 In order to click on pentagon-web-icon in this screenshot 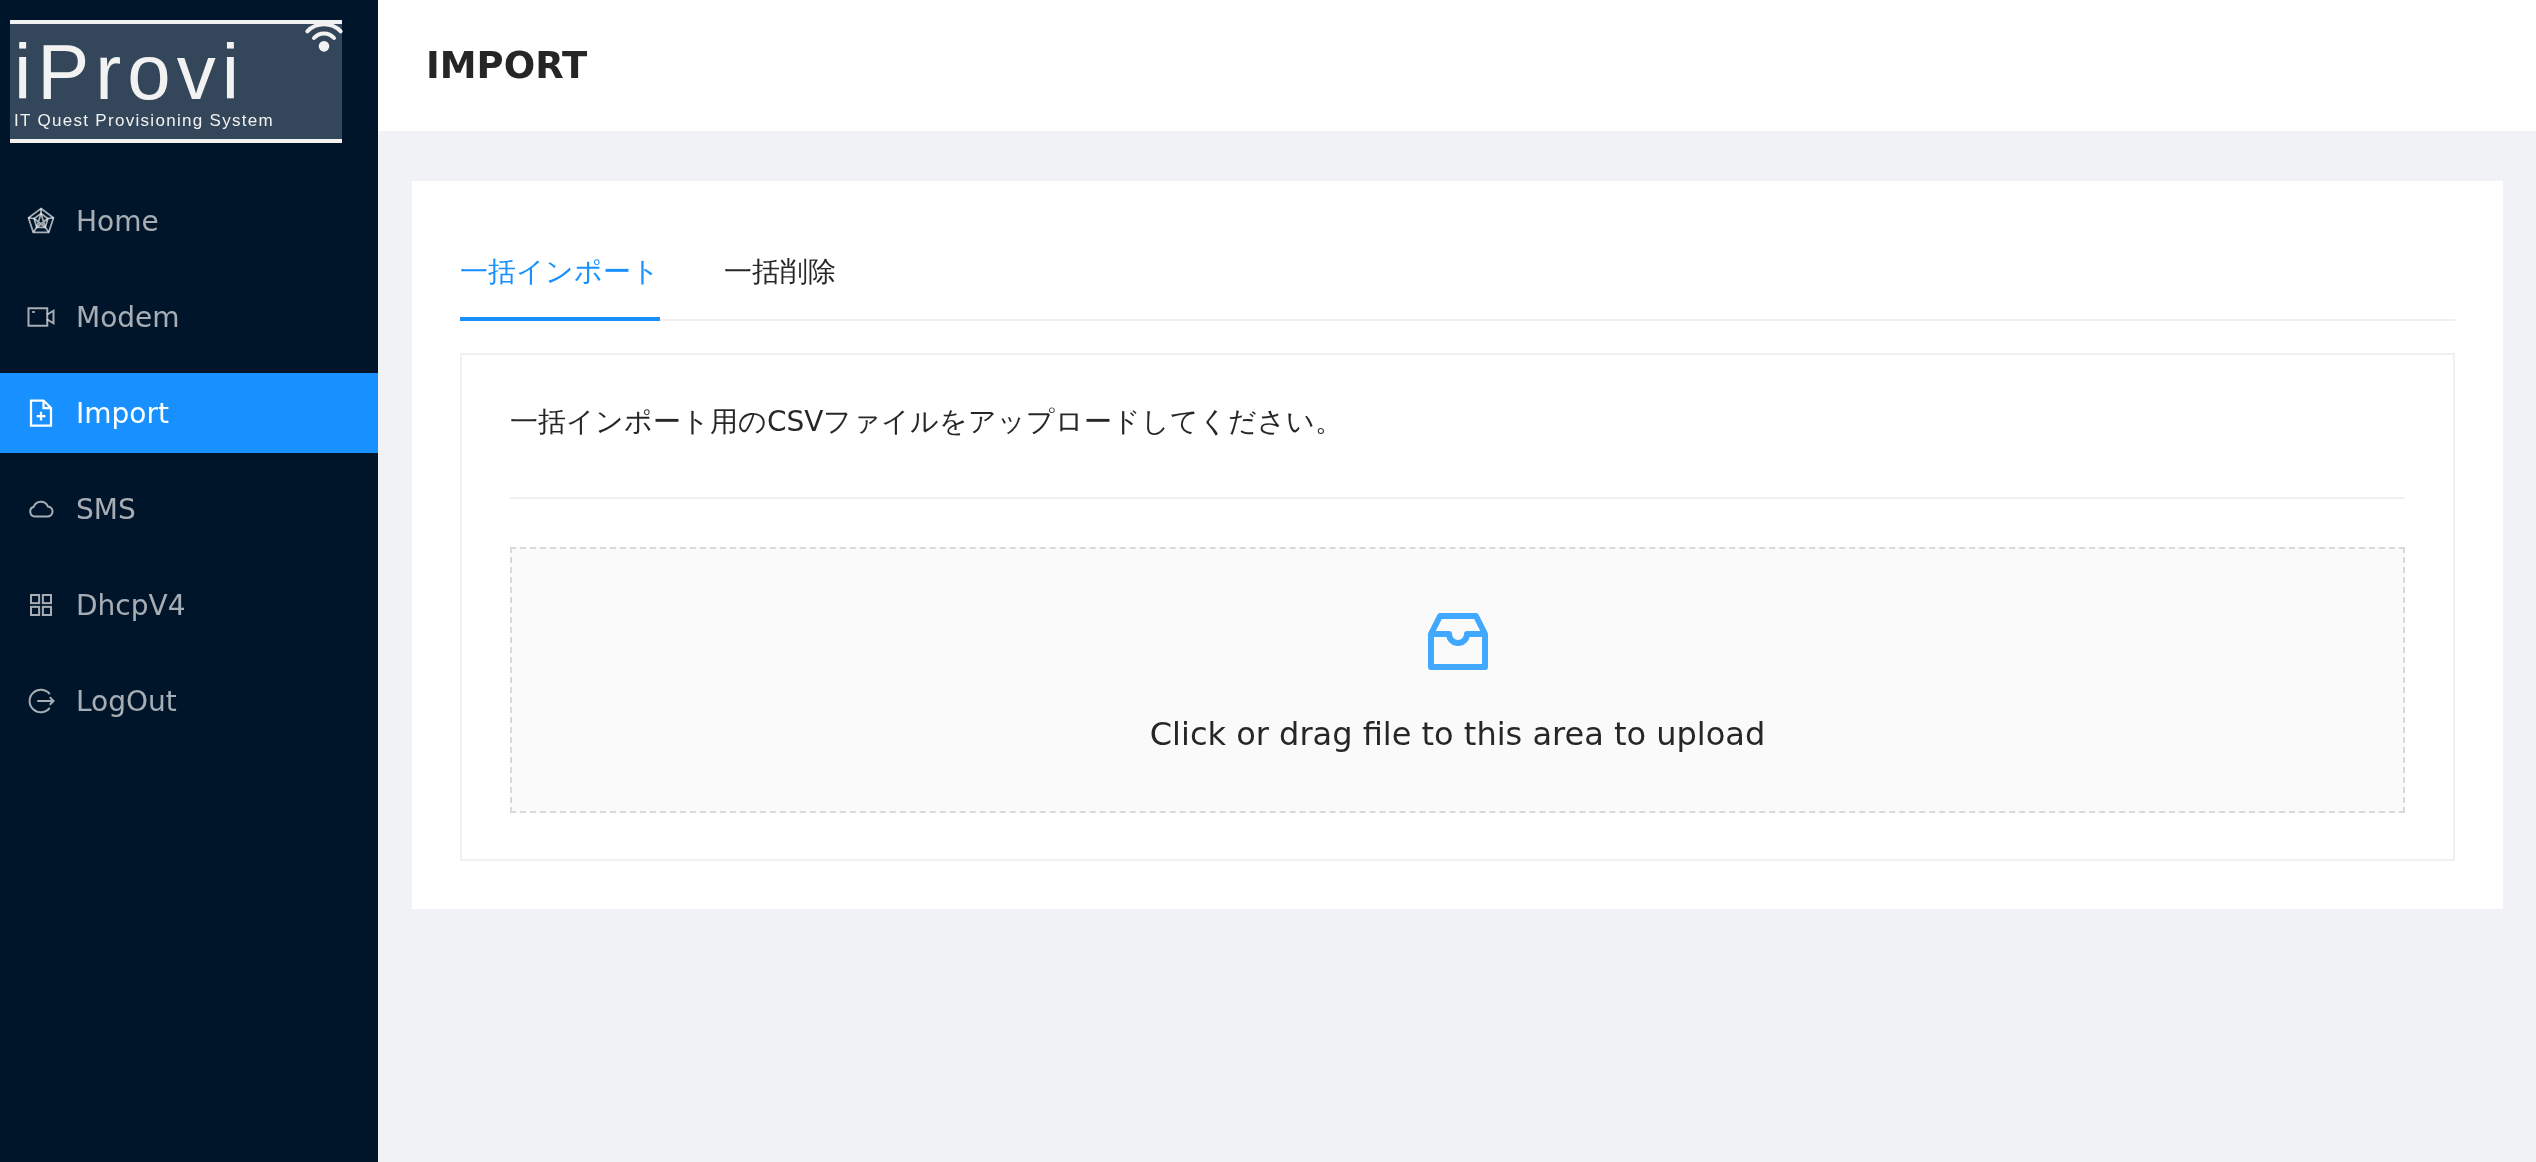, I will do `click(41, 221)`.